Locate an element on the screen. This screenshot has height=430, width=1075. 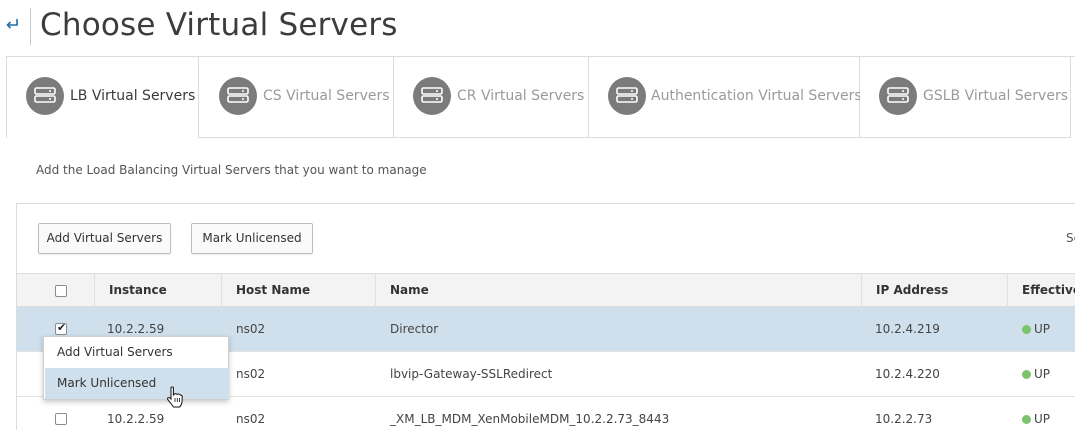
instance-cell: 10.2.2.59 is located at coordinates (136, 419).